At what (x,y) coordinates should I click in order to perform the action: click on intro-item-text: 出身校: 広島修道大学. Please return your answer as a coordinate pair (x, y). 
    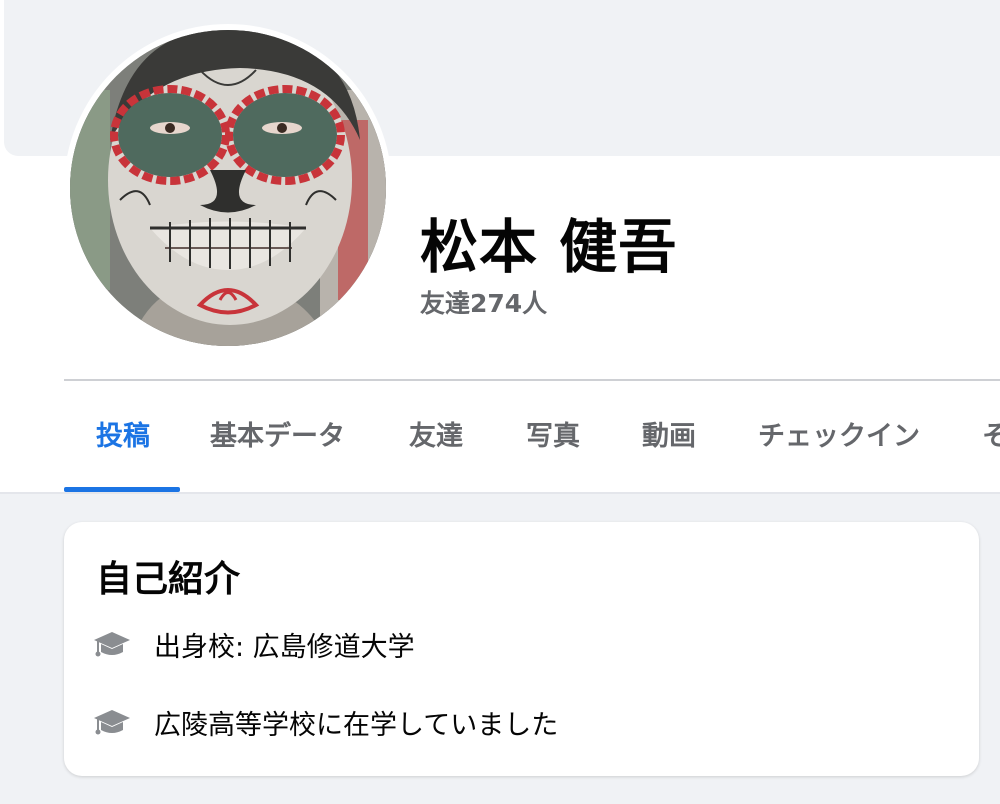
    Looking at the image, I should click on (284, 647).